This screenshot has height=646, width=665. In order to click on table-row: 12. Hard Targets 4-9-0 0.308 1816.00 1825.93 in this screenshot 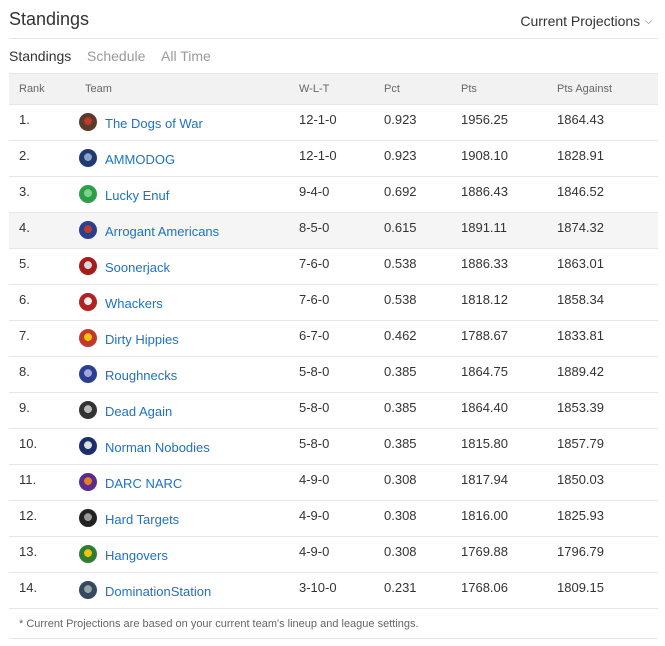, I will do `click(333, 519)`.